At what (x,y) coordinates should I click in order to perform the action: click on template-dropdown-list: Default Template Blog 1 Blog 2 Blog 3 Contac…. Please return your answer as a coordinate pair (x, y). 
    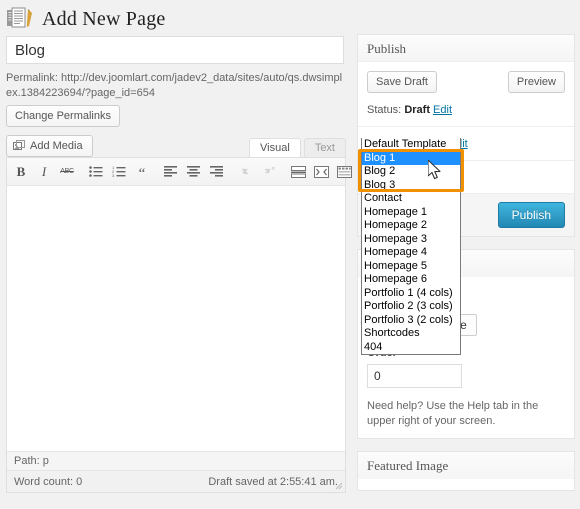
    Looking at the image, I should click on (411, 246).